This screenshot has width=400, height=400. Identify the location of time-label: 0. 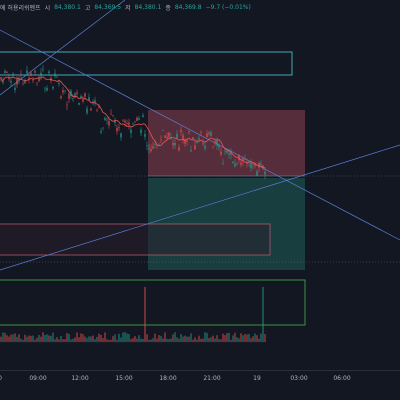
(1, 378).